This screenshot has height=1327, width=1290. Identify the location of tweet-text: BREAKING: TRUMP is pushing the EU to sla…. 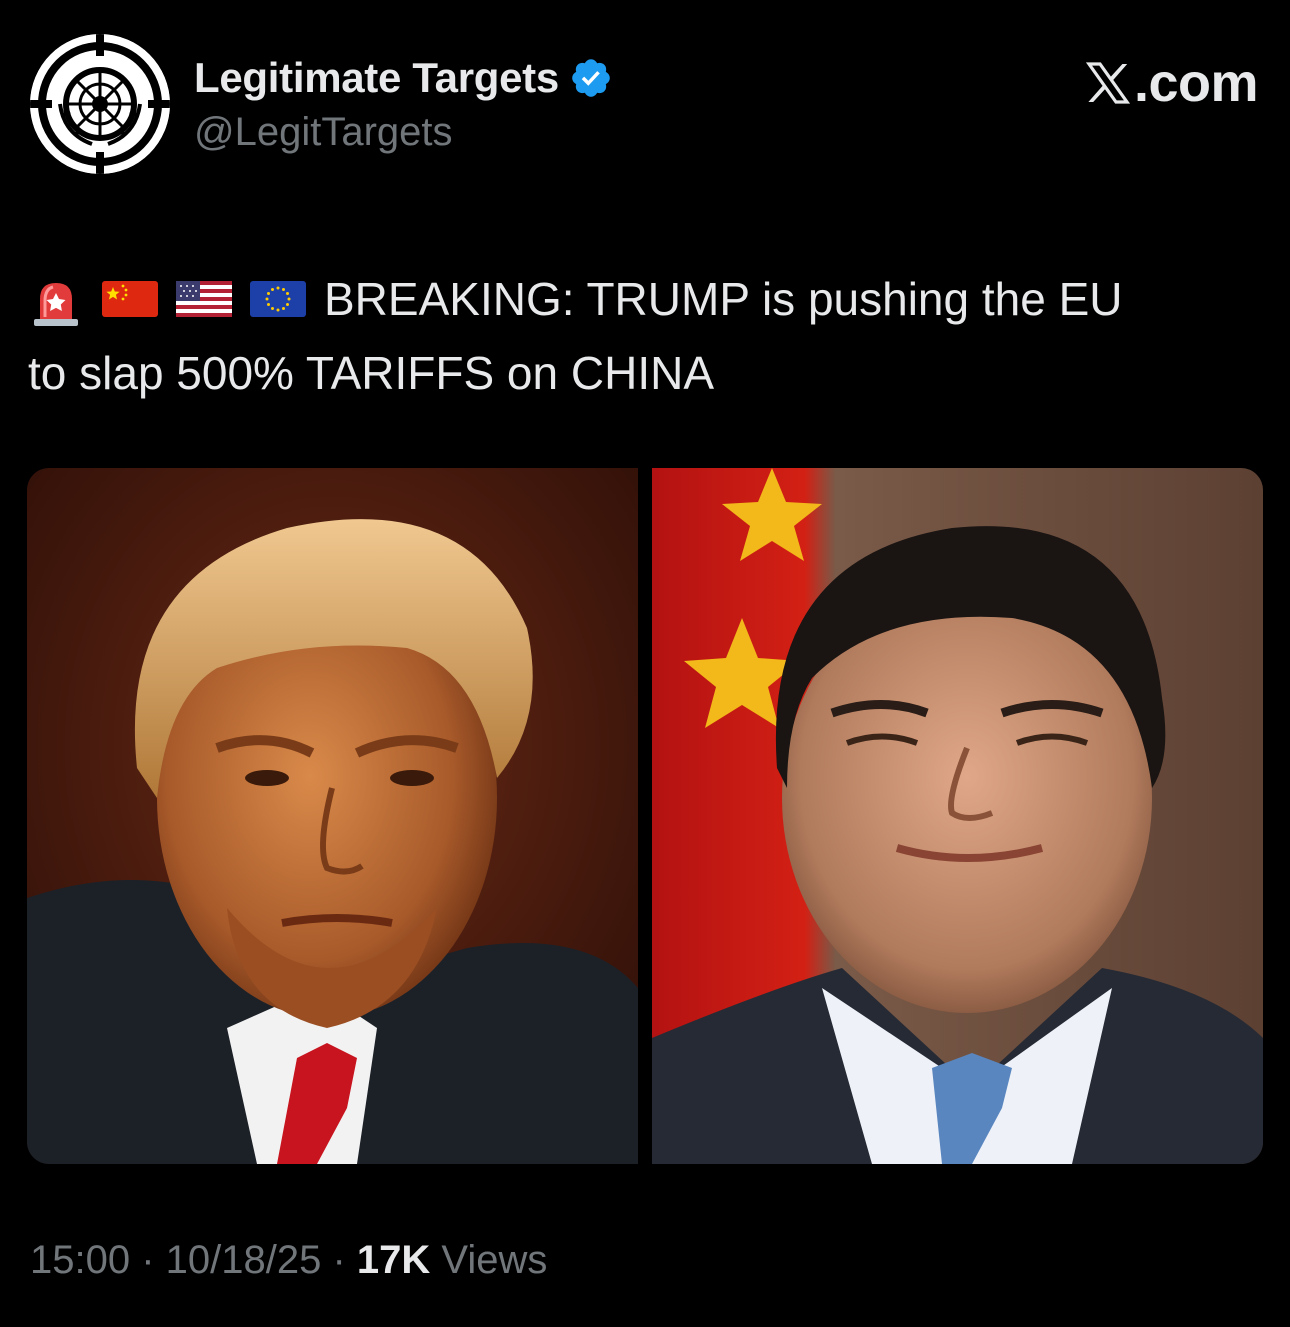
(643, 336).